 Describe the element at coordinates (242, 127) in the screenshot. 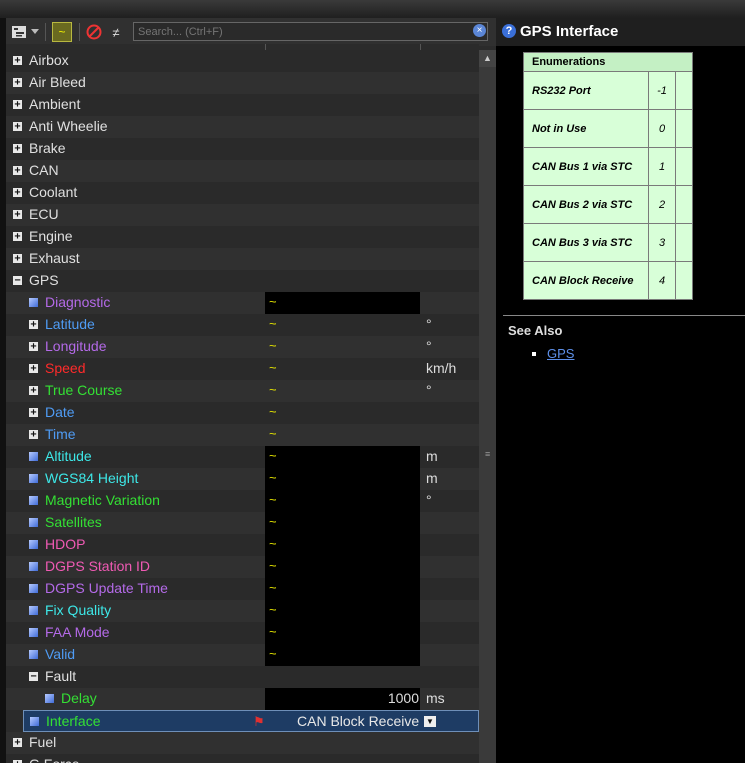

I see `tree-group-row: + Anti Wheelie` at that location.